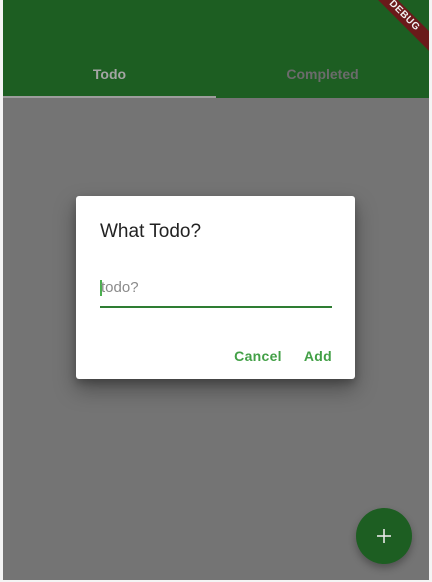 The width and height of the screenshot is (432, 582). I want to click on dialog-actions: Cancel Add, so click(283, 356).